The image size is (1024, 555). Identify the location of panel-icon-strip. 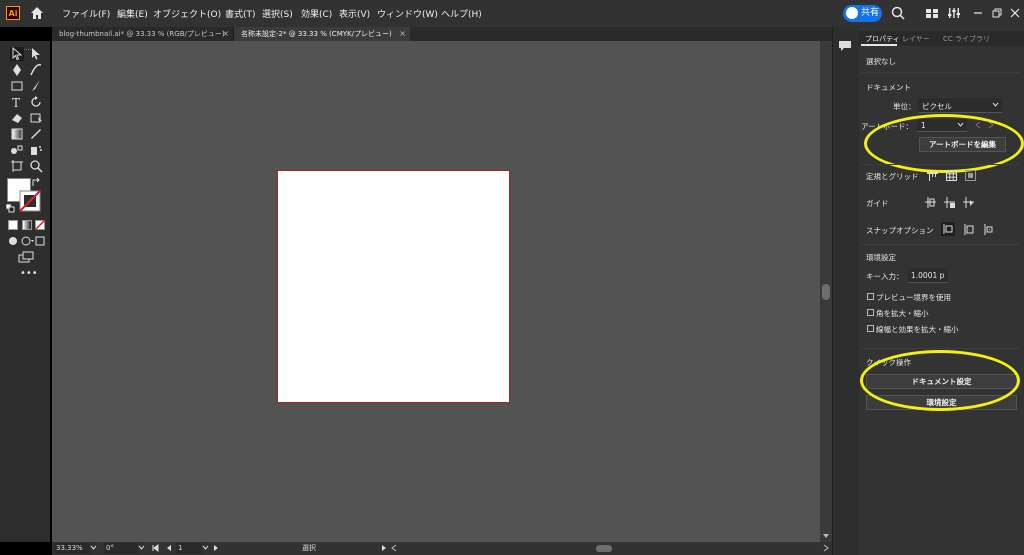
(845, 291).